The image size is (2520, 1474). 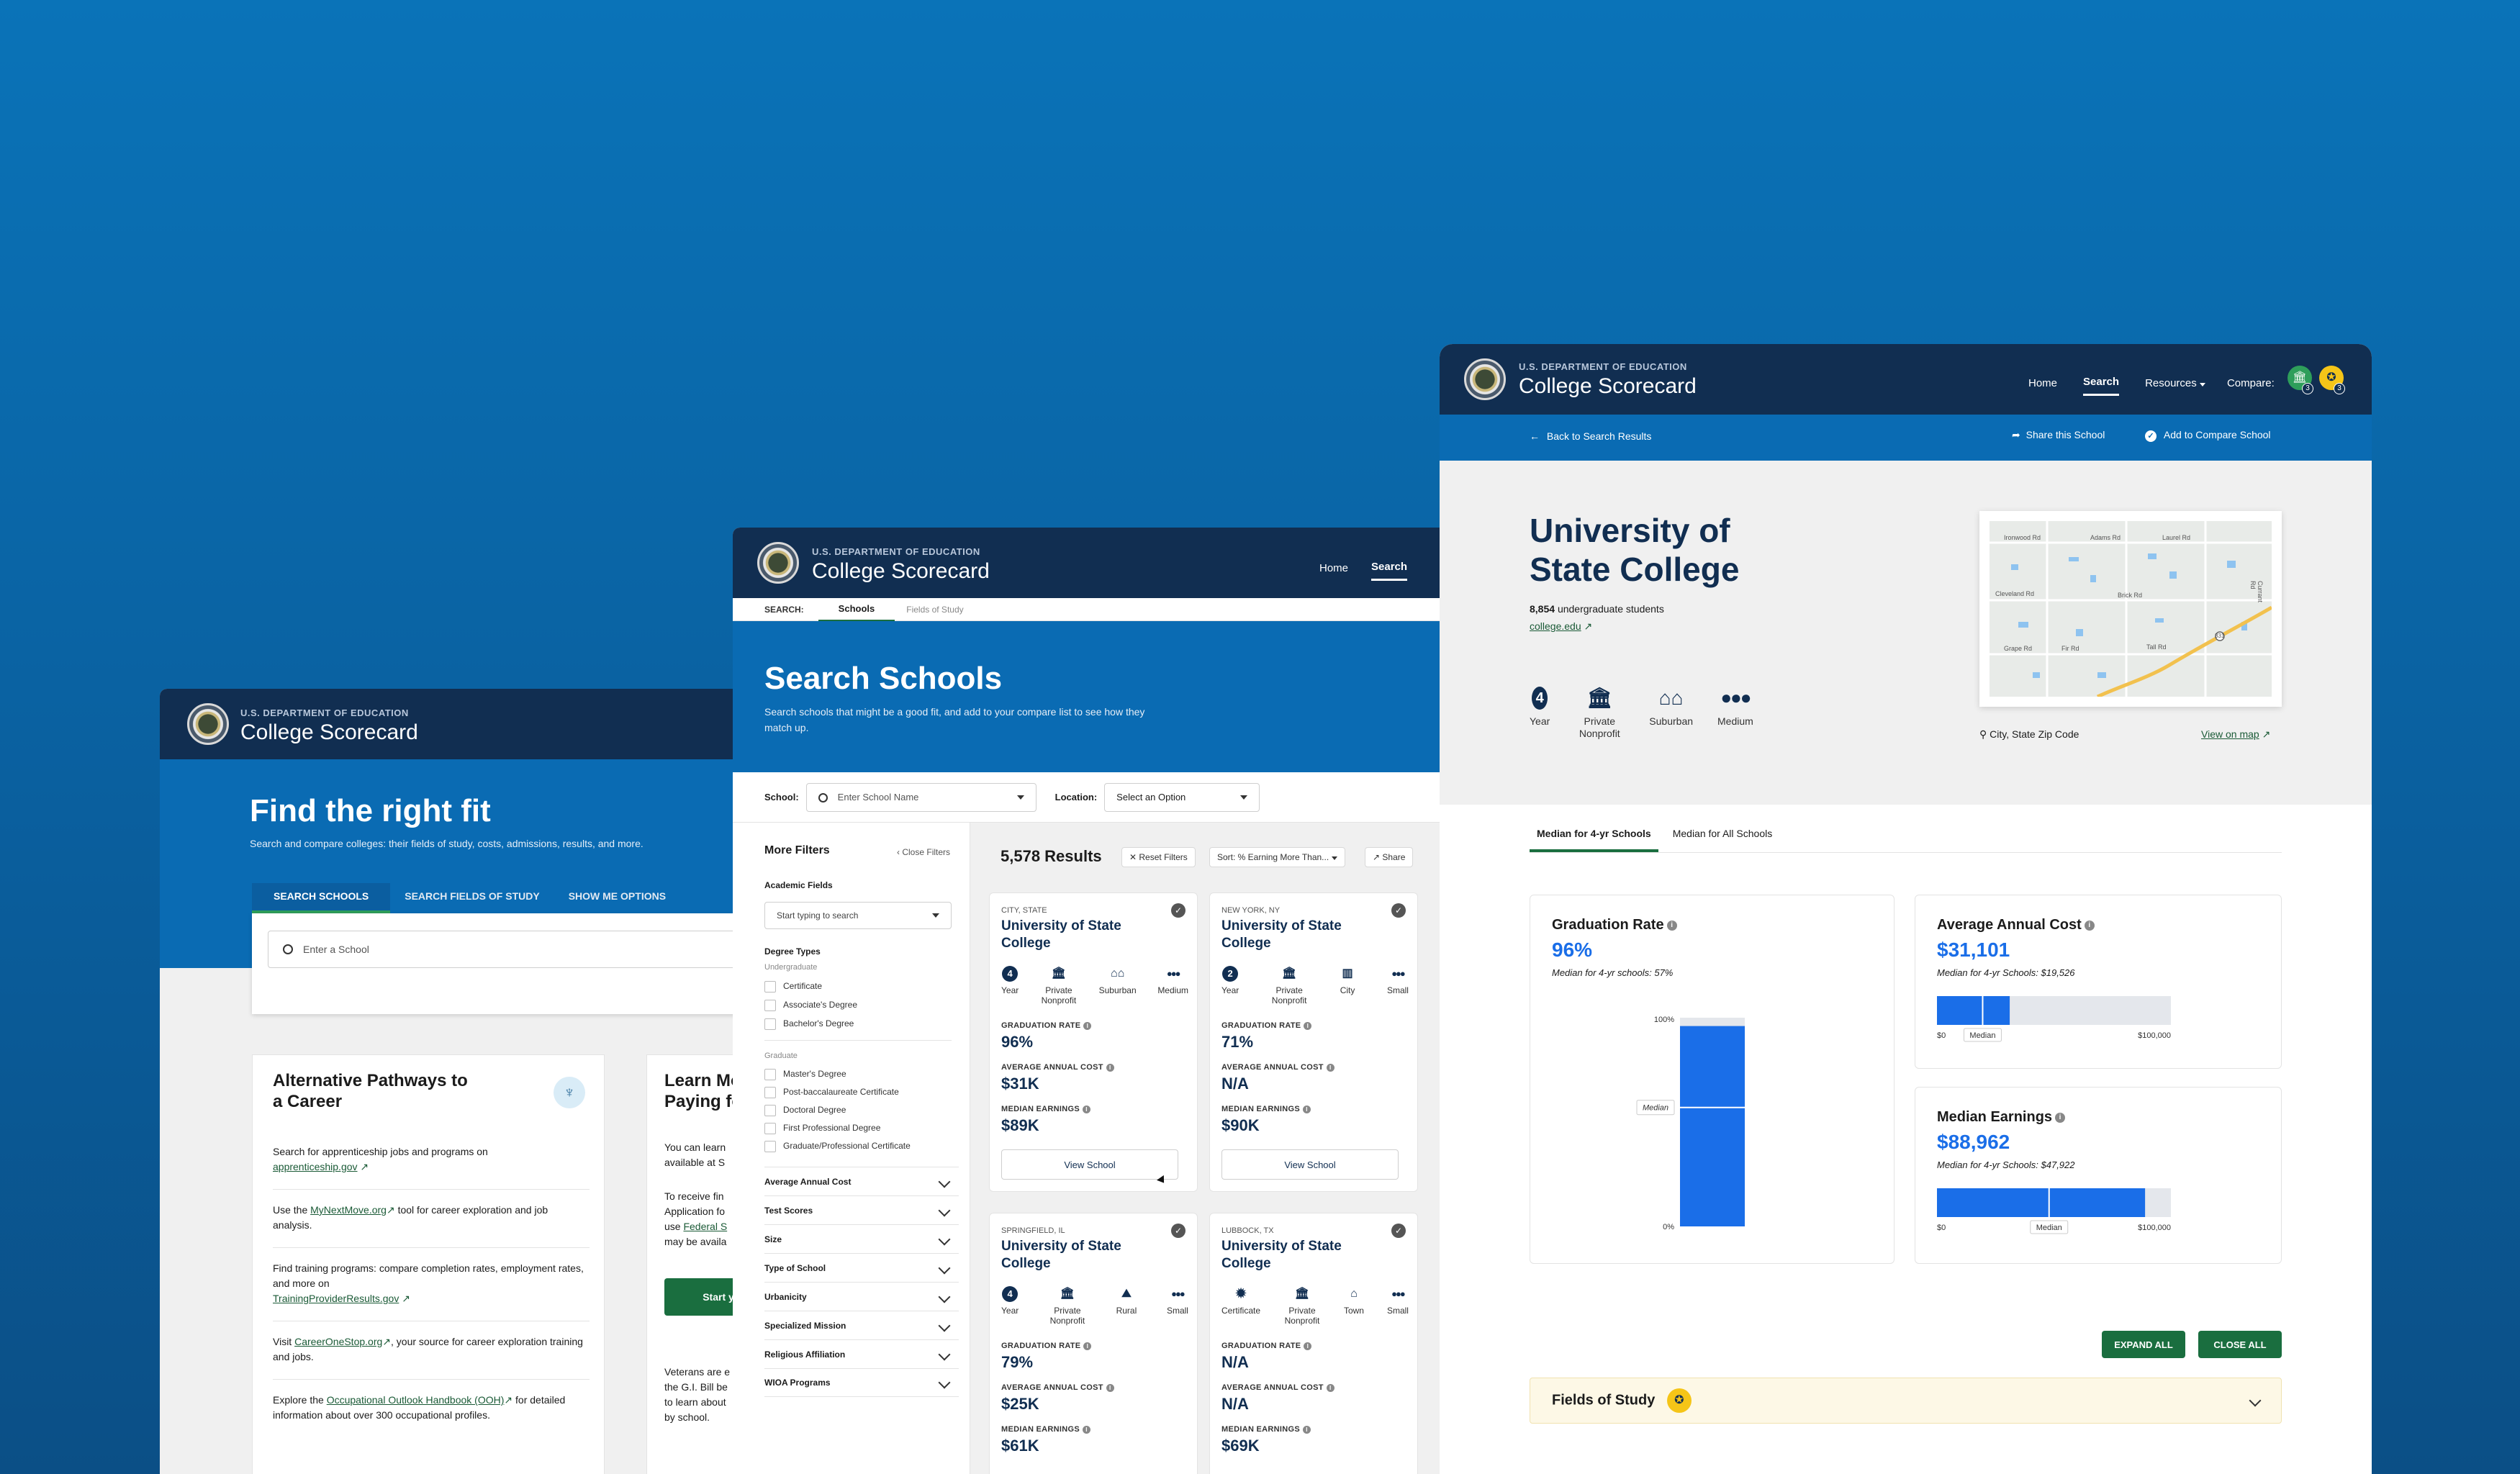 I want to click on careeronestop-link: CareerOneStop.org, so click(x=338, y=1341).